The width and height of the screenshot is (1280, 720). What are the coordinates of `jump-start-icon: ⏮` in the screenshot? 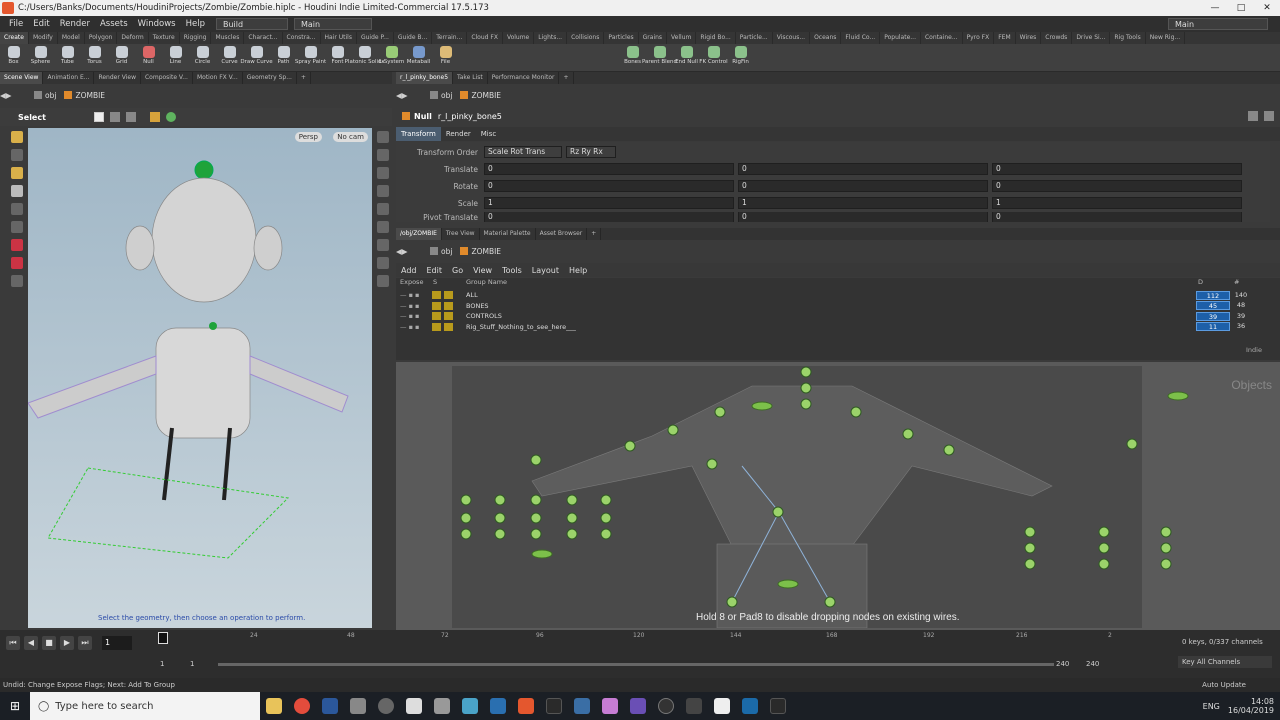 It's located at (13, 643).